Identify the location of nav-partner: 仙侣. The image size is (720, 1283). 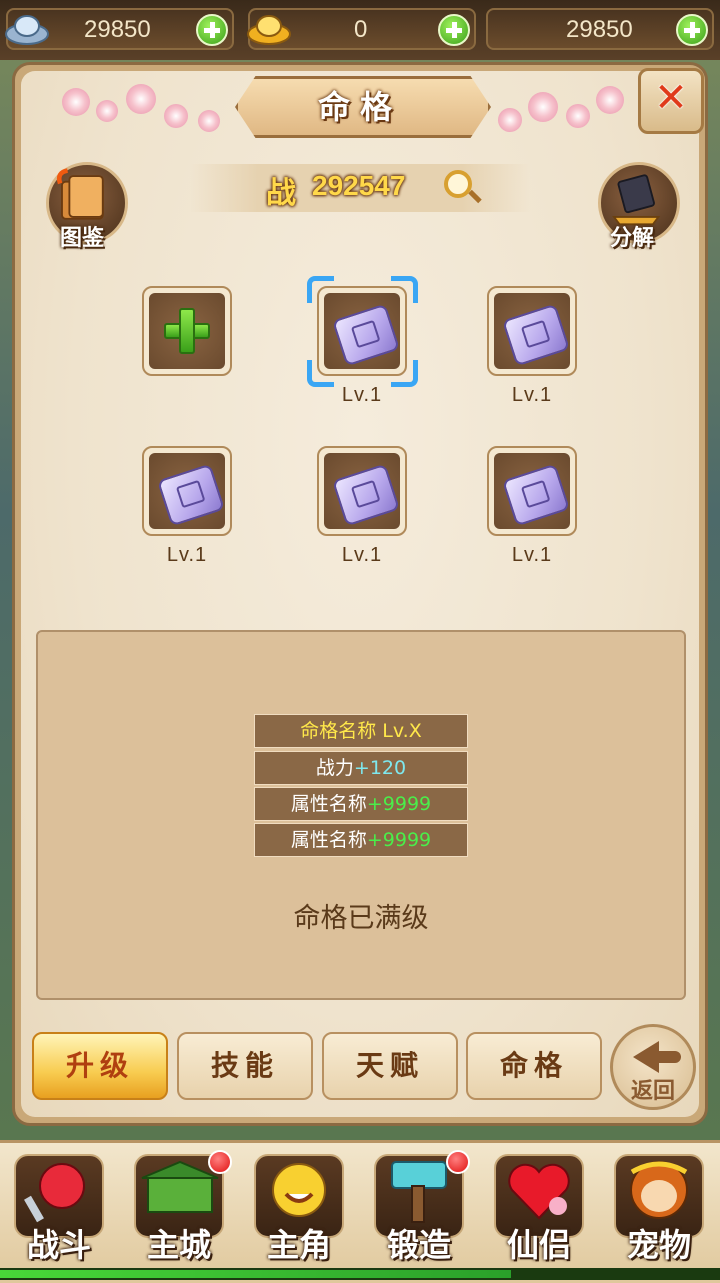
(539, 1208).